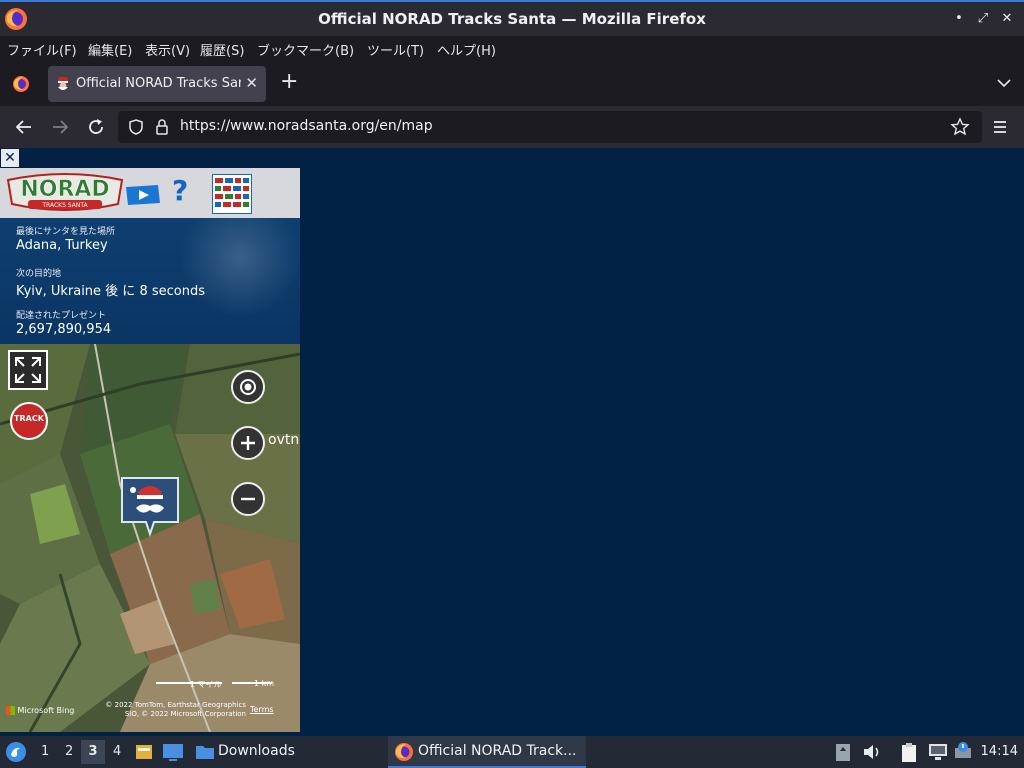 The image size is (1024, 768). What do you see at coordinates (93, 752) in the screenshot?
I see `workspace-3-active: 3` at bounding box center [93, 752].